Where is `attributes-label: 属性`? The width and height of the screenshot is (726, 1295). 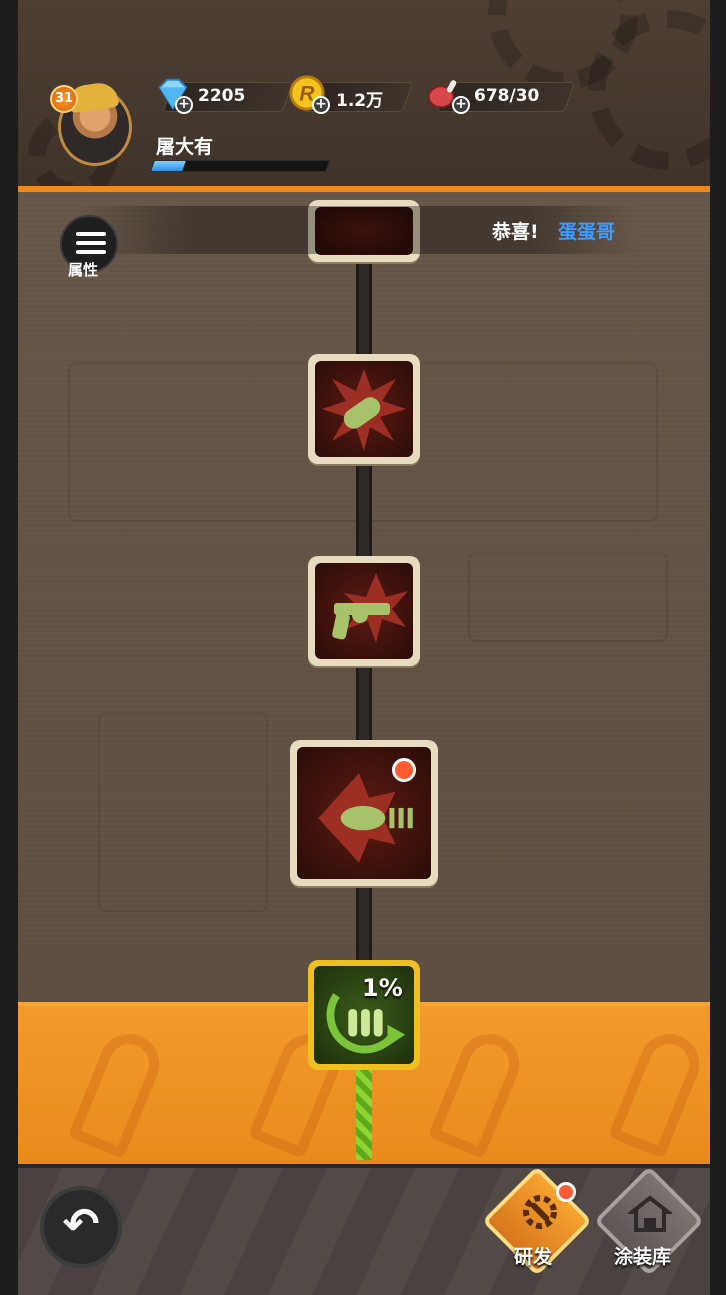 attributes-label: 属性 is located at coordinates (83, 270).